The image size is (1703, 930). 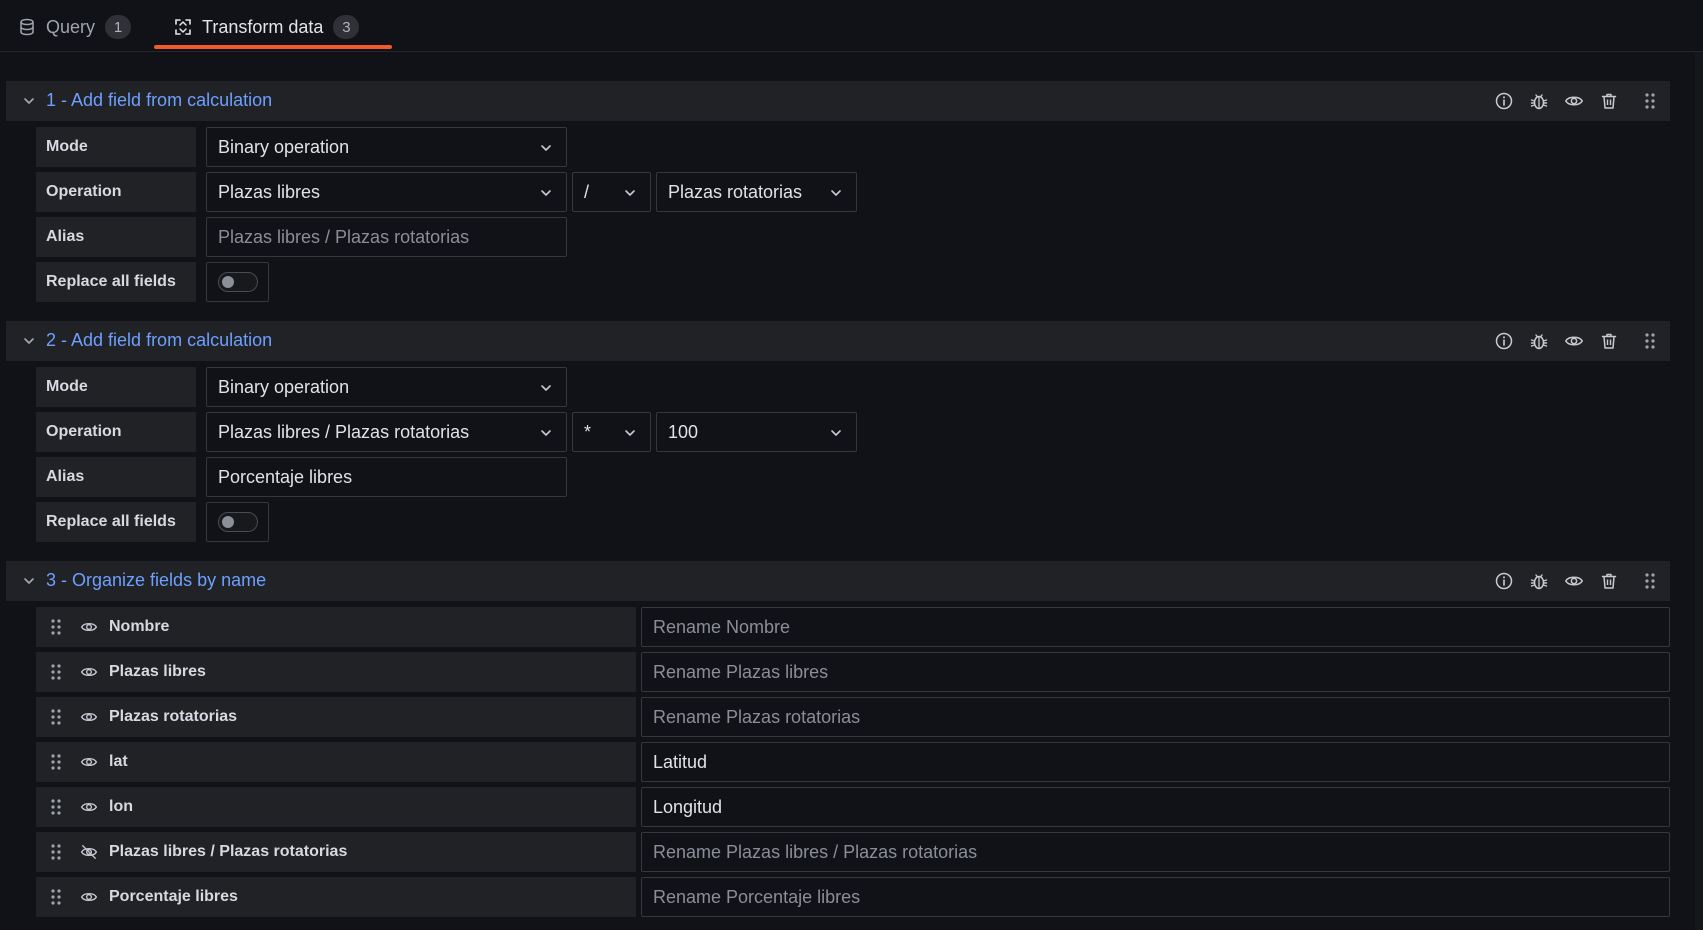 What do you see at coordinates (386, 432) in the screenshot?
I see `operation-left-select: Plazas libres / Plazas rotatorias` at bounding box center [386, 432].